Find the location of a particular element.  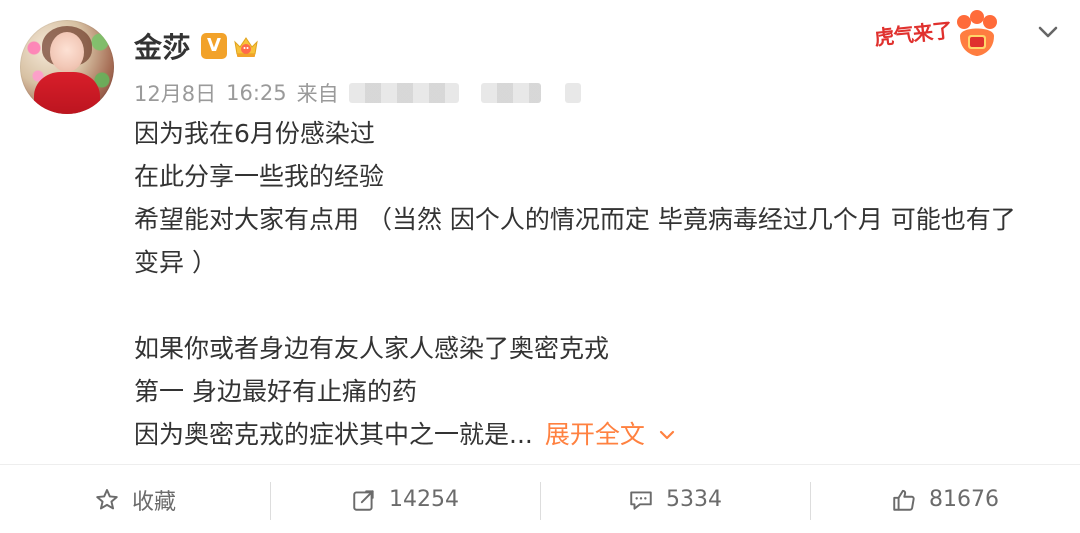

expand-full-text-link: 展开全文 is located at coordinates (595, 434).